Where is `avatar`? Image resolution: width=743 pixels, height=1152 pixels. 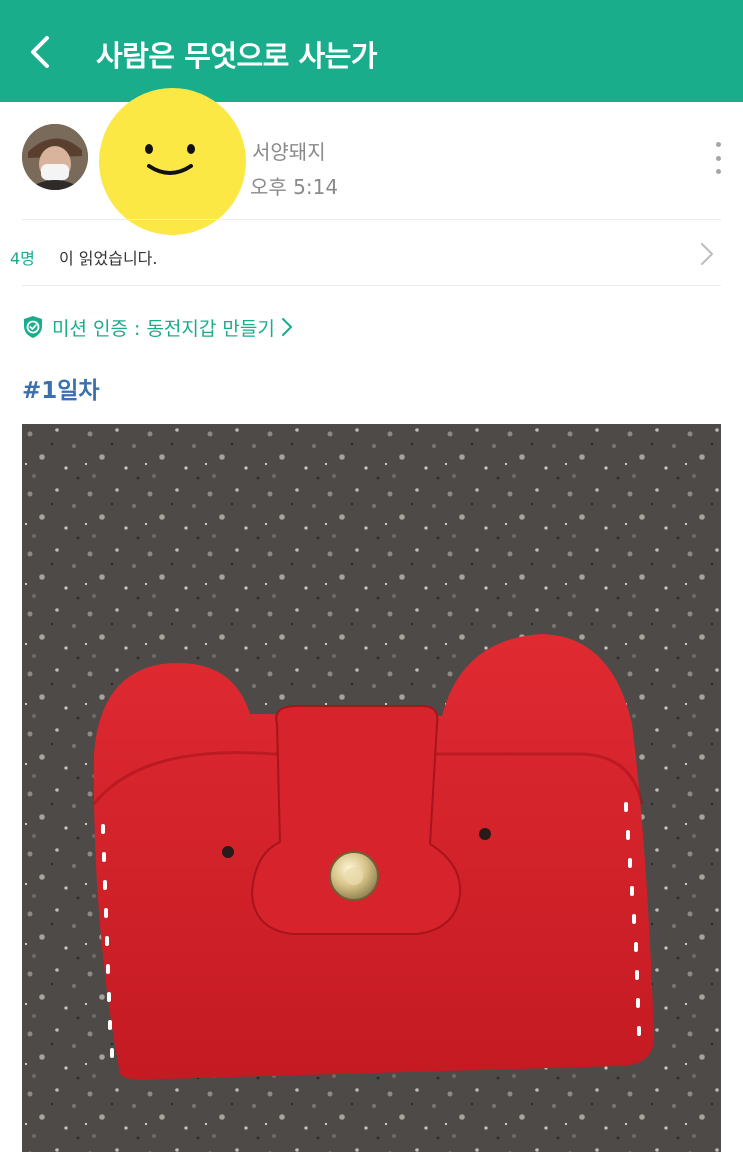
avatar is located at coordinates (55, 157).